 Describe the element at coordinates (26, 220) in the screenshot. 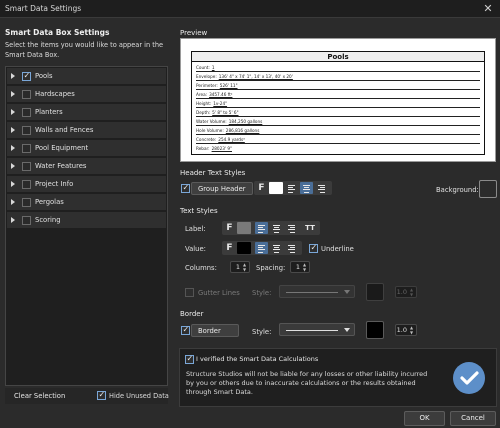

I see `scoring-checkbox` at that location.